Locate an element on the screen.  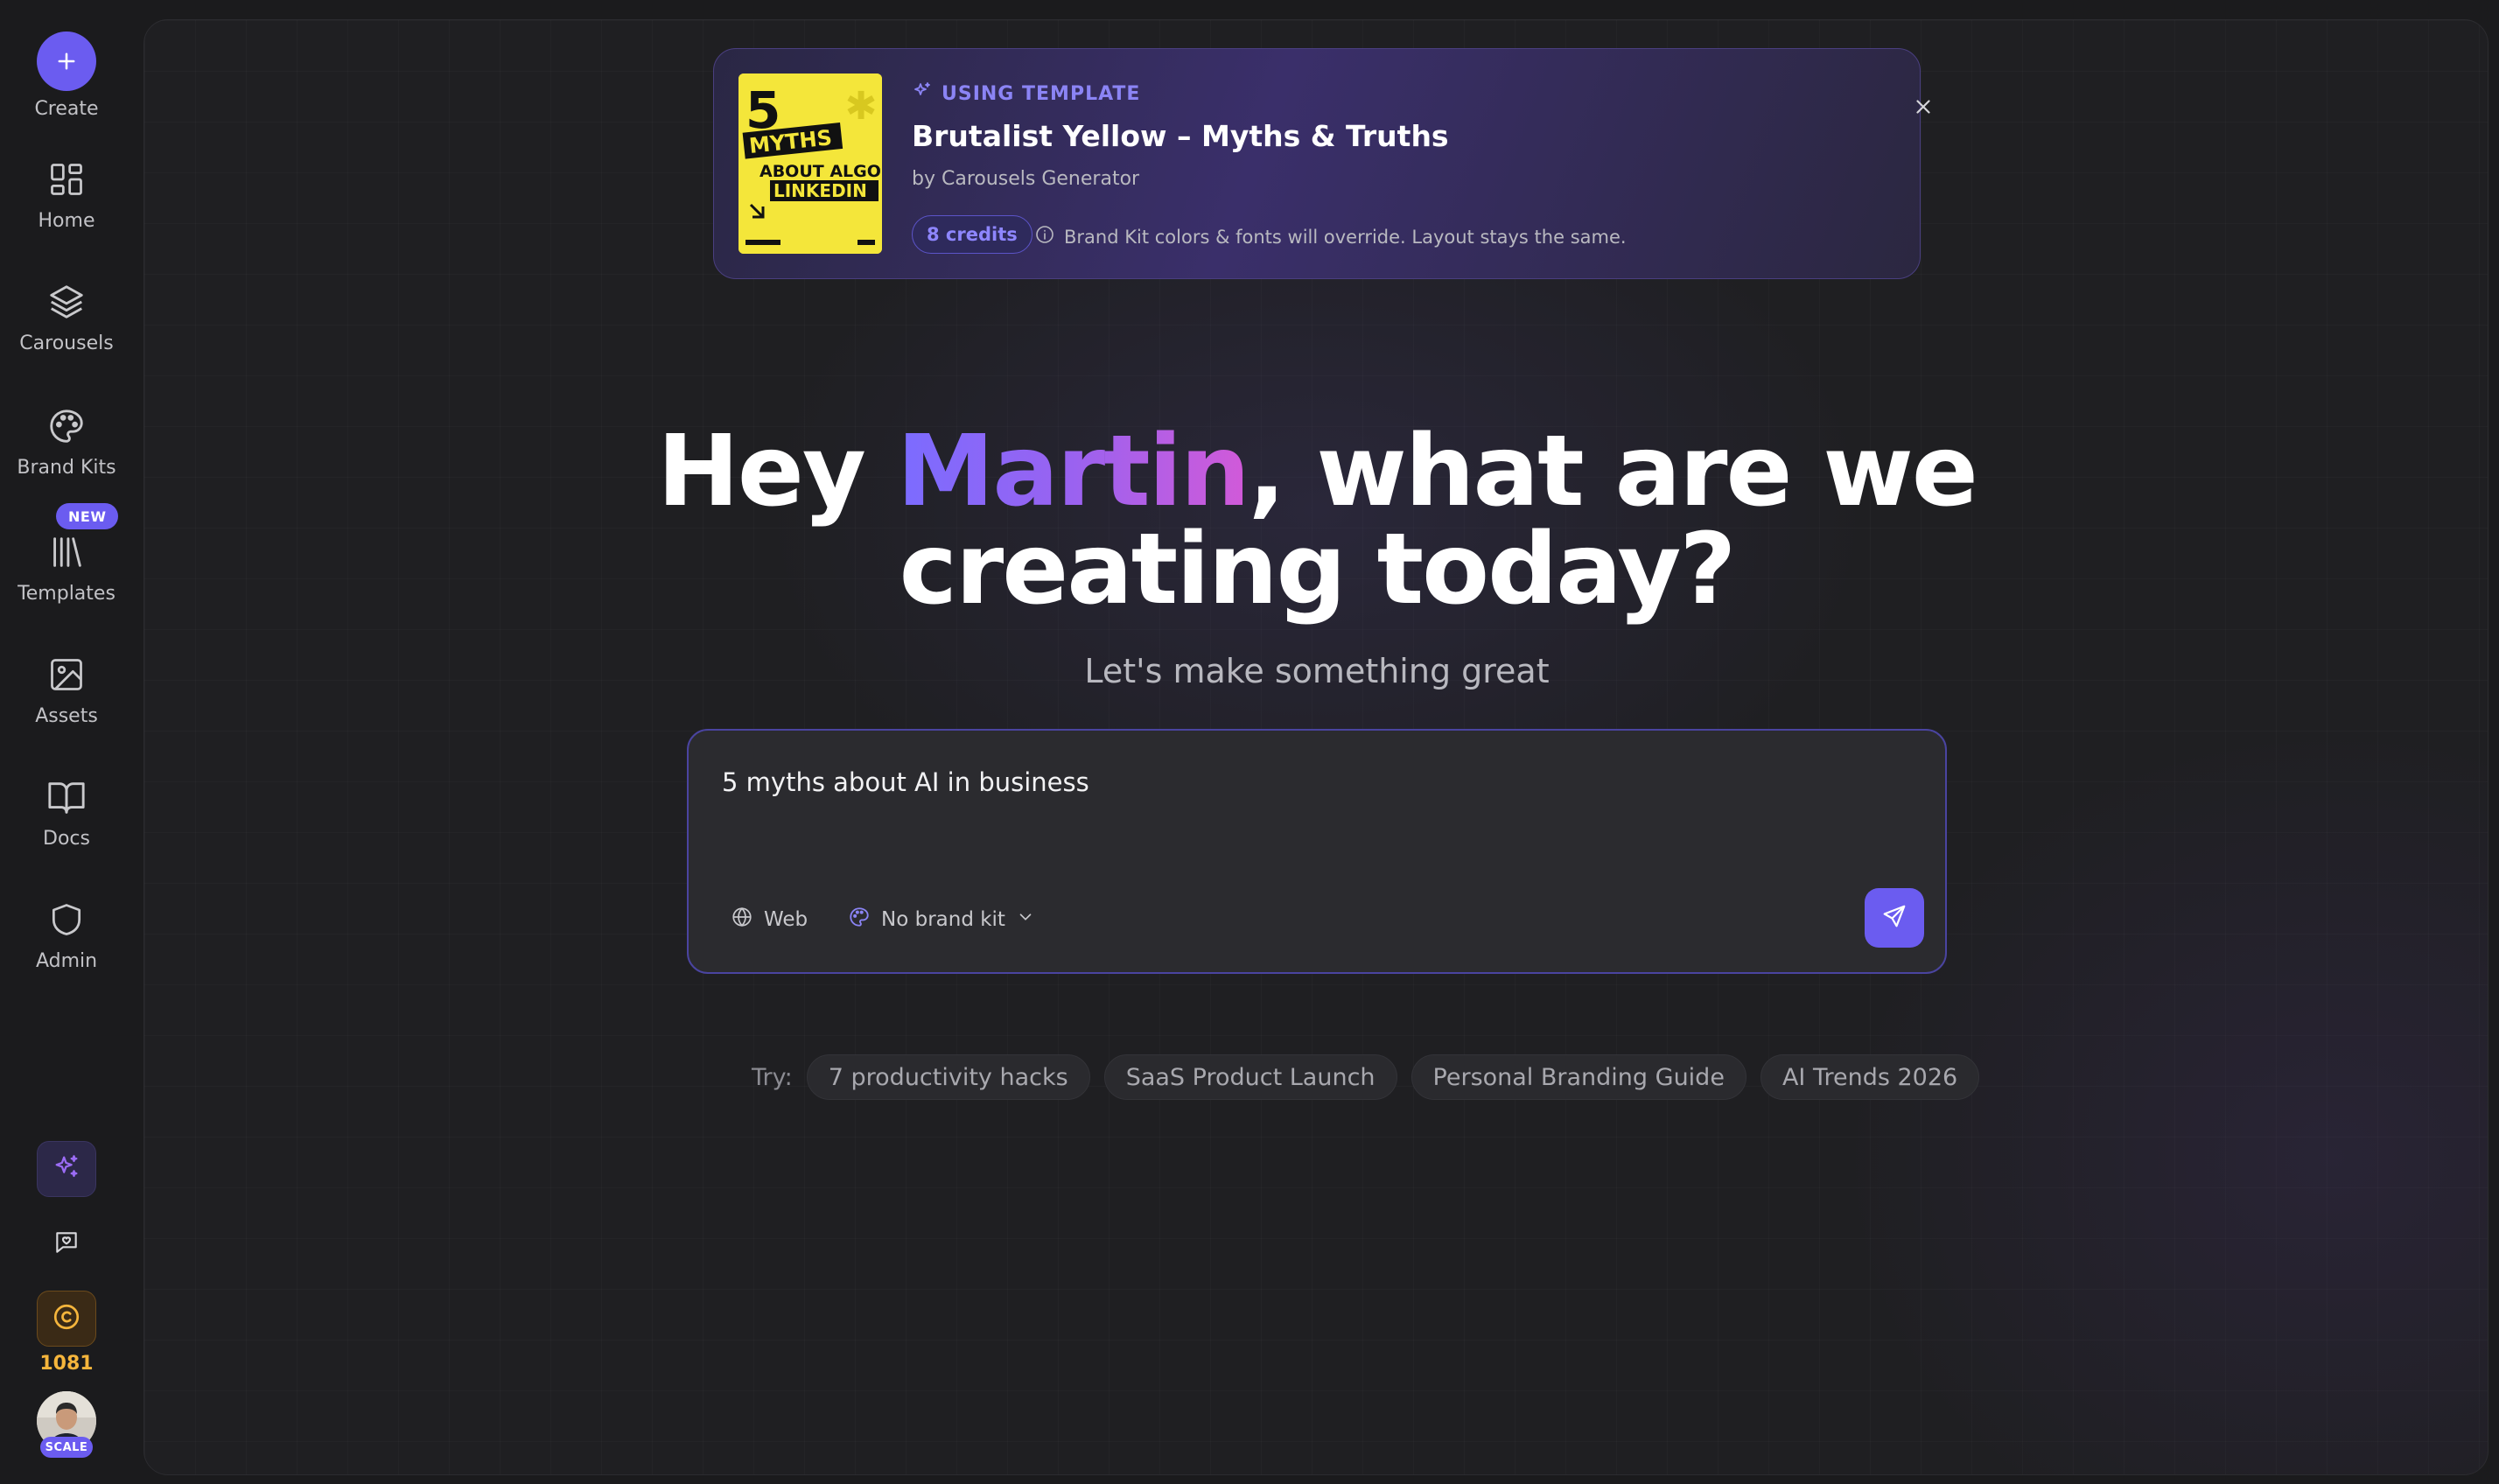
thumb-line2: ABOUT ALGO is located at coordinates (820, 171).